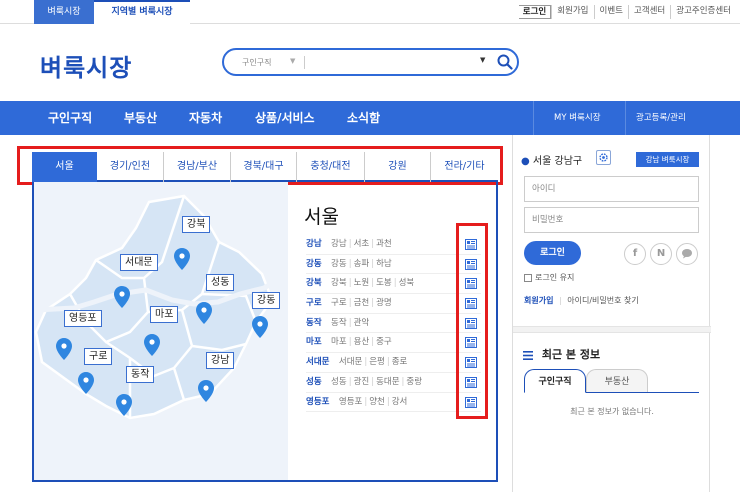 The height and width of the screenshot is (492, 740). What do you see at coordinates (528, 355) in the screenshot?
I see `menu-icon` at bounding box center [528, 355].